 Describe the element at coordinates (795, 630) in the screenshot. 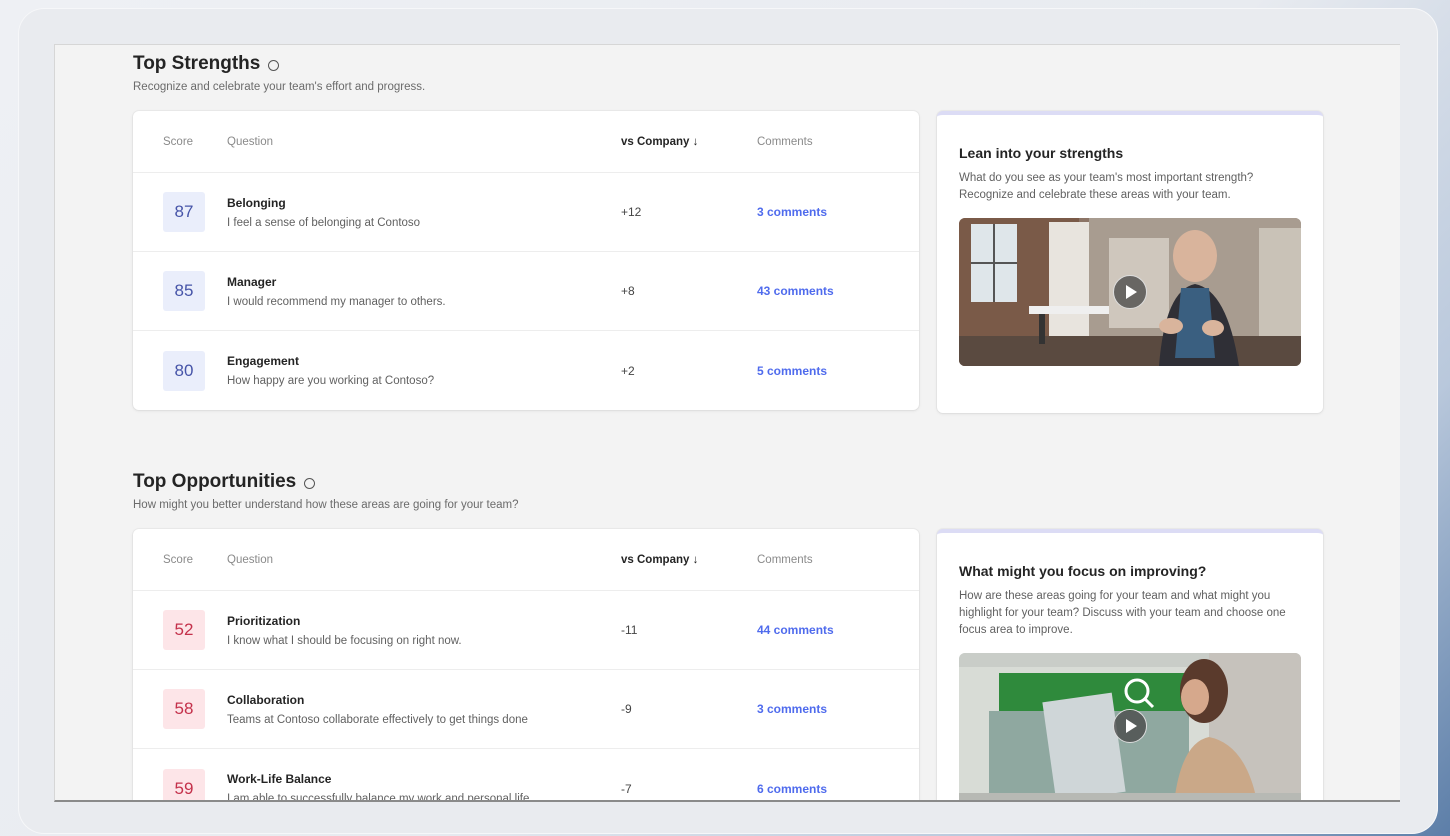

I see `comments-link: 44 comments` at that location.